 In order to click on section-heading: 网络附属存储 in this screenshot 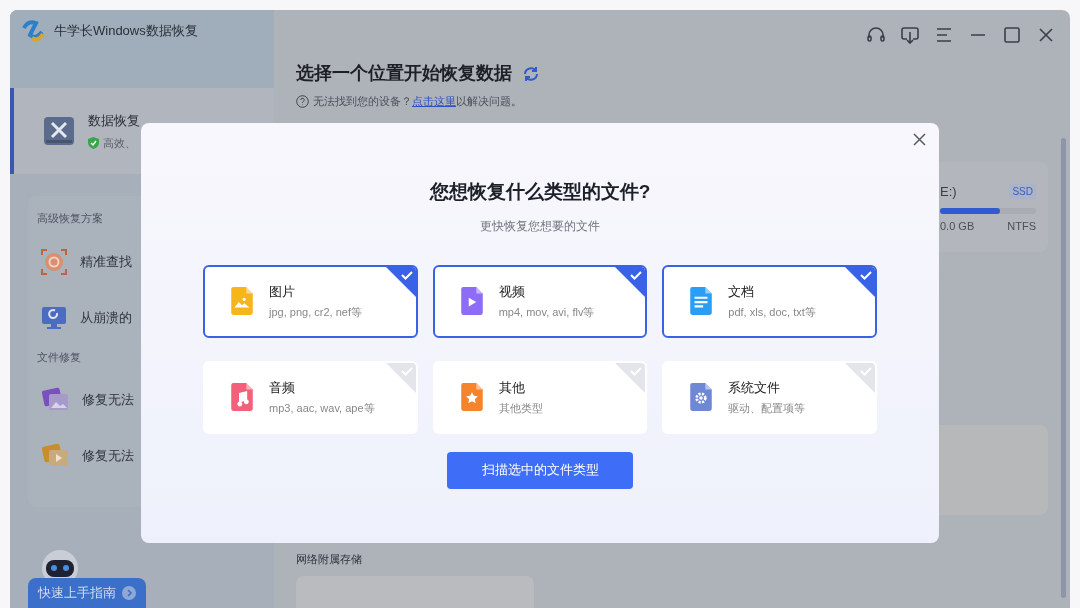, I will do `click(329, 559)`.